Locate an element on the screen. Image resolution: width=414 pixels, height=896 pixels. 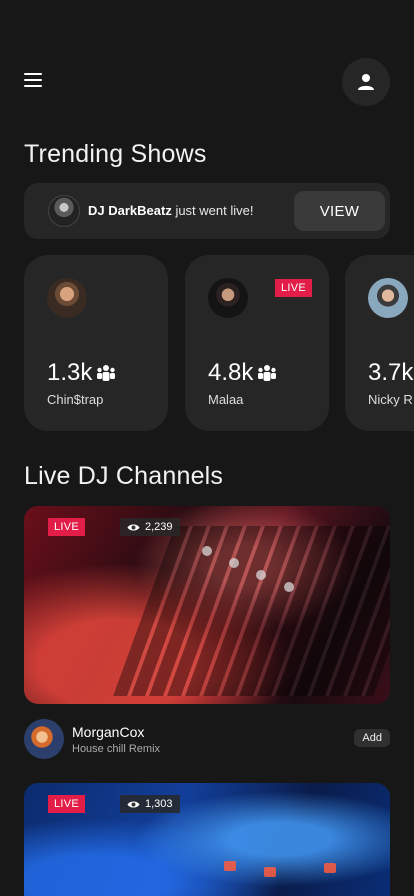
went-live-message: DJ DarkBeatz just went live! is located at coordinates (170, 210).